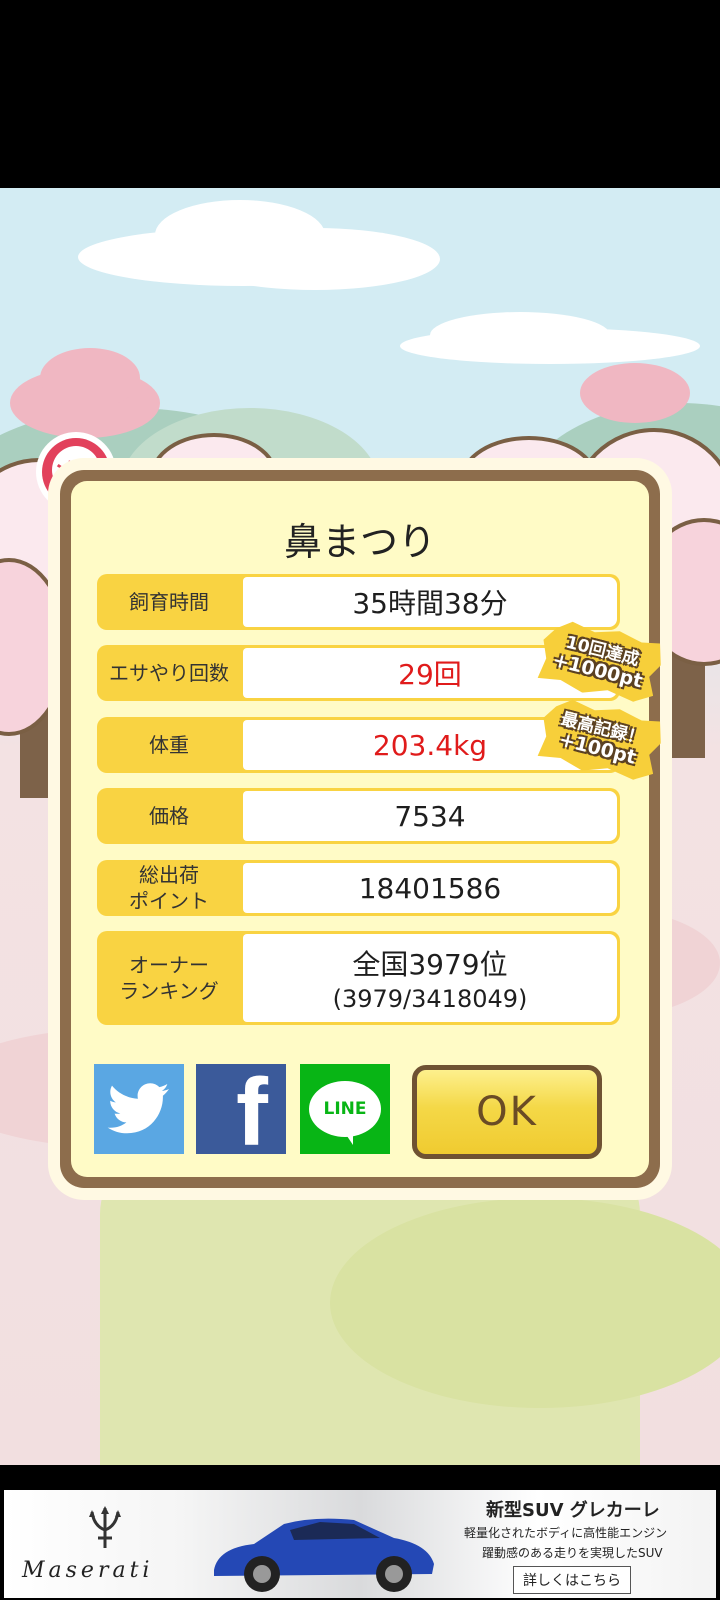 The height and width of the screenshot is (1600, 720). Describe the element at coordinates (507, 1112) in the screenshot. I see `ok-button: OK` at that location.